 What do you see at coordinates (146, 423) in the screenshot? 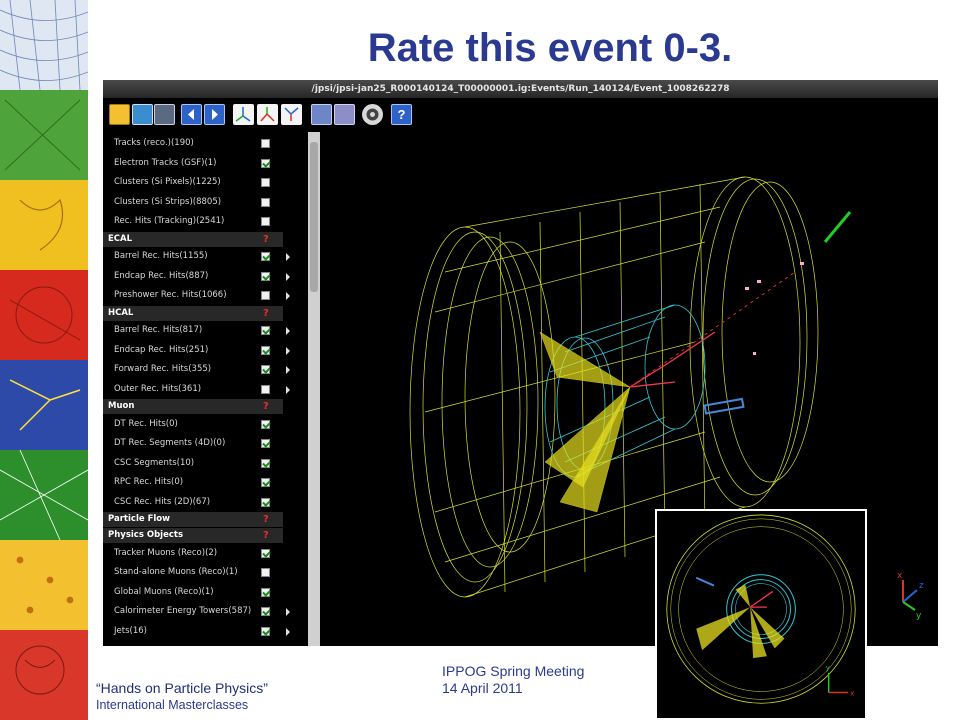
I see `tree-item-label: DT Rec. Hits(0)` at bounding box center [146, 423].